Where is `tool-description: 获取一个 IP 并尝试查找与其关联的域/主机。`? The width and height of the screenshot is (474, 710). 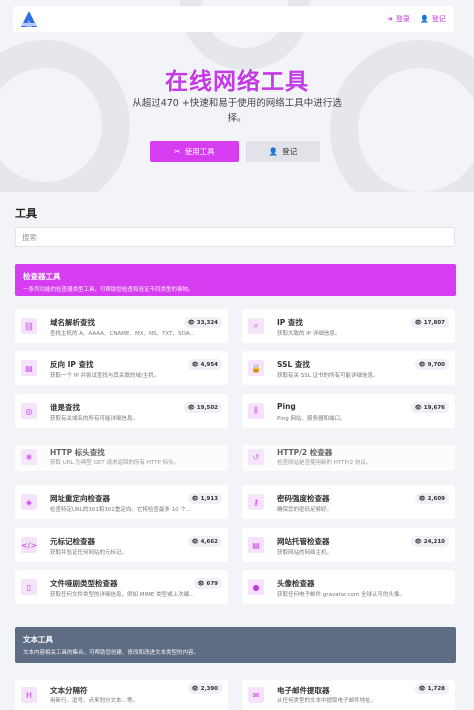 tool-description: 获取一个 IP 并尝试查找与其关联的域/主机。 is located at coordinates (105, 376).